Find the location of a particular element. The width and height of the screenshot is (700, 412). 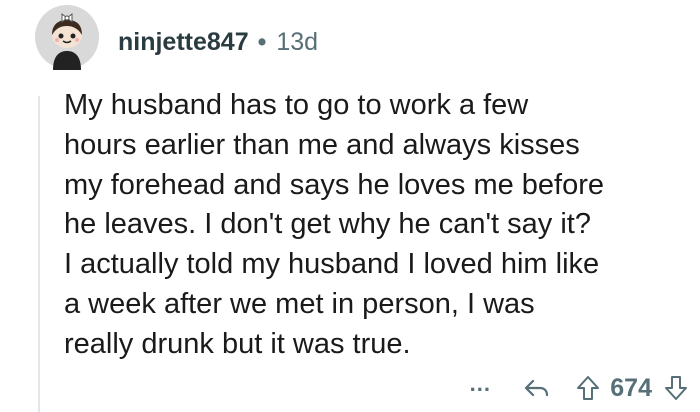

vote-score: 674 is located at coordinates (631, 387).